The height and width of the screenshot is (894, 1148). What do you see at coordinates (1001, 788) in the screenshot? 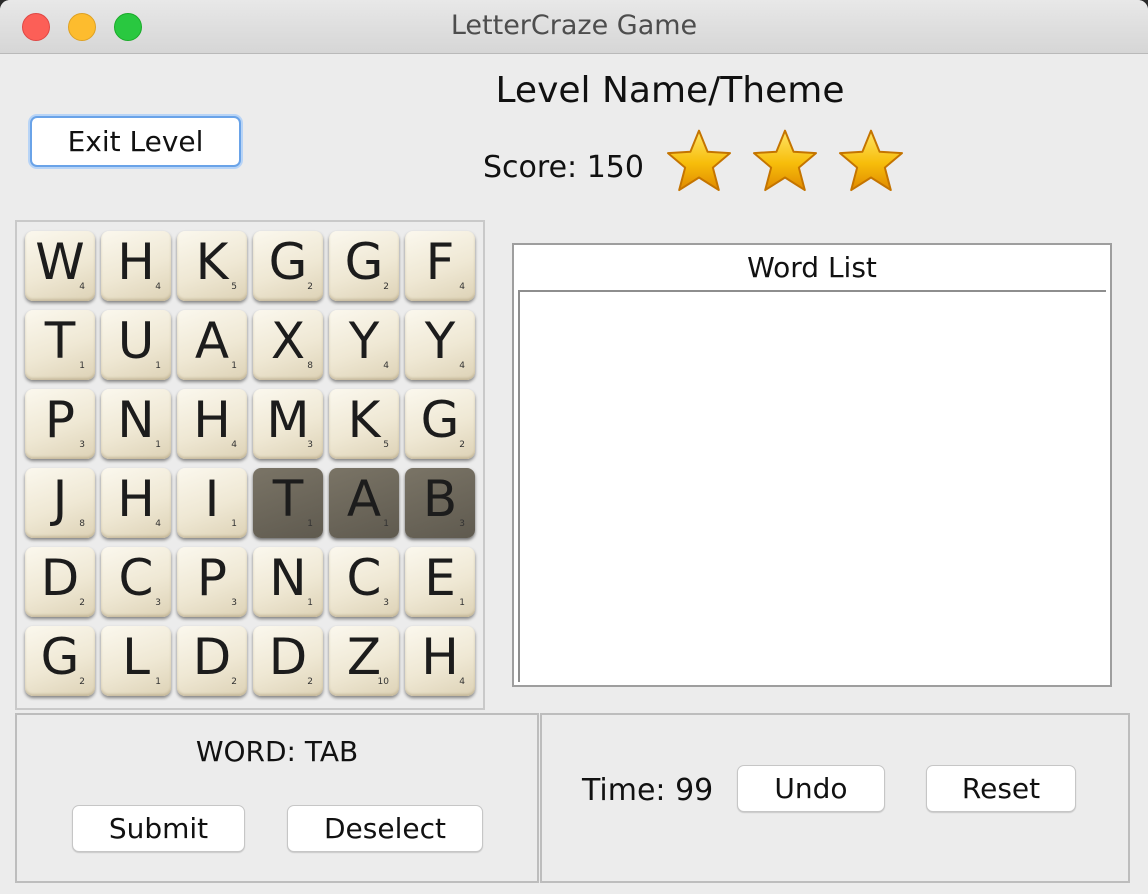
I see `reset-button: Reset` at bounding box center [1001, 788].